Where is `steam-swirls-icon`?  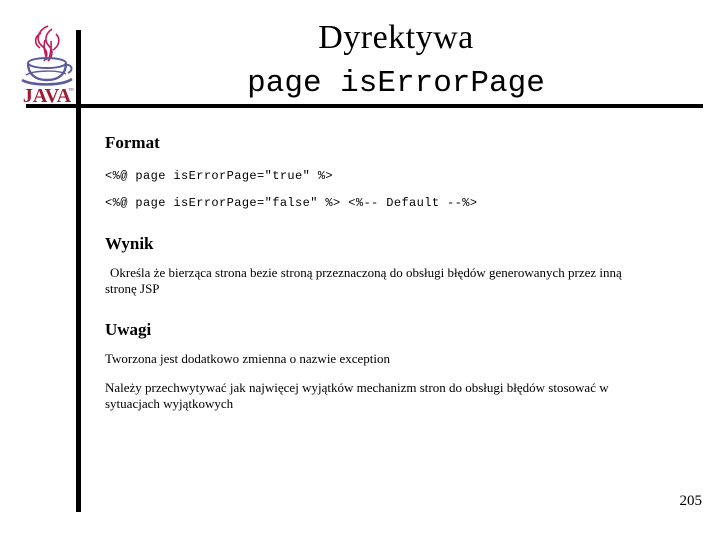 steam-swirls-icon is located at coordinates (47, 43).